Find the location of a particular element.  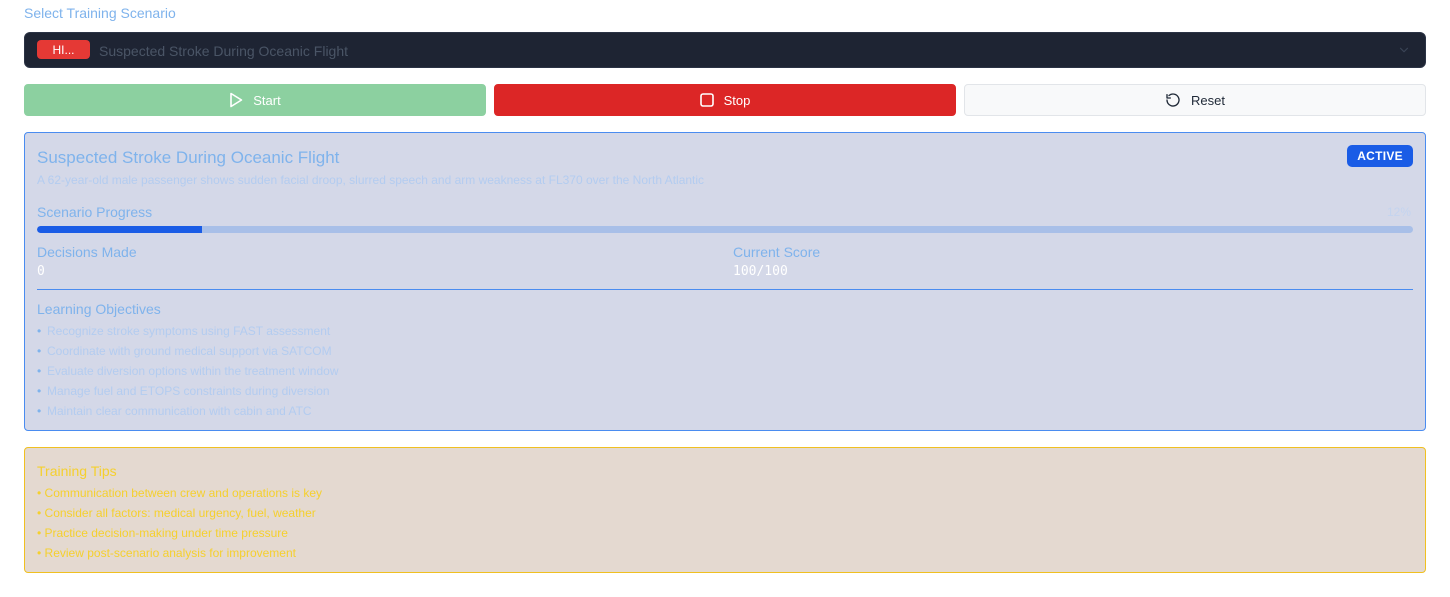

control-bar: Start Stop Reset is located at coordinates (725, 100).